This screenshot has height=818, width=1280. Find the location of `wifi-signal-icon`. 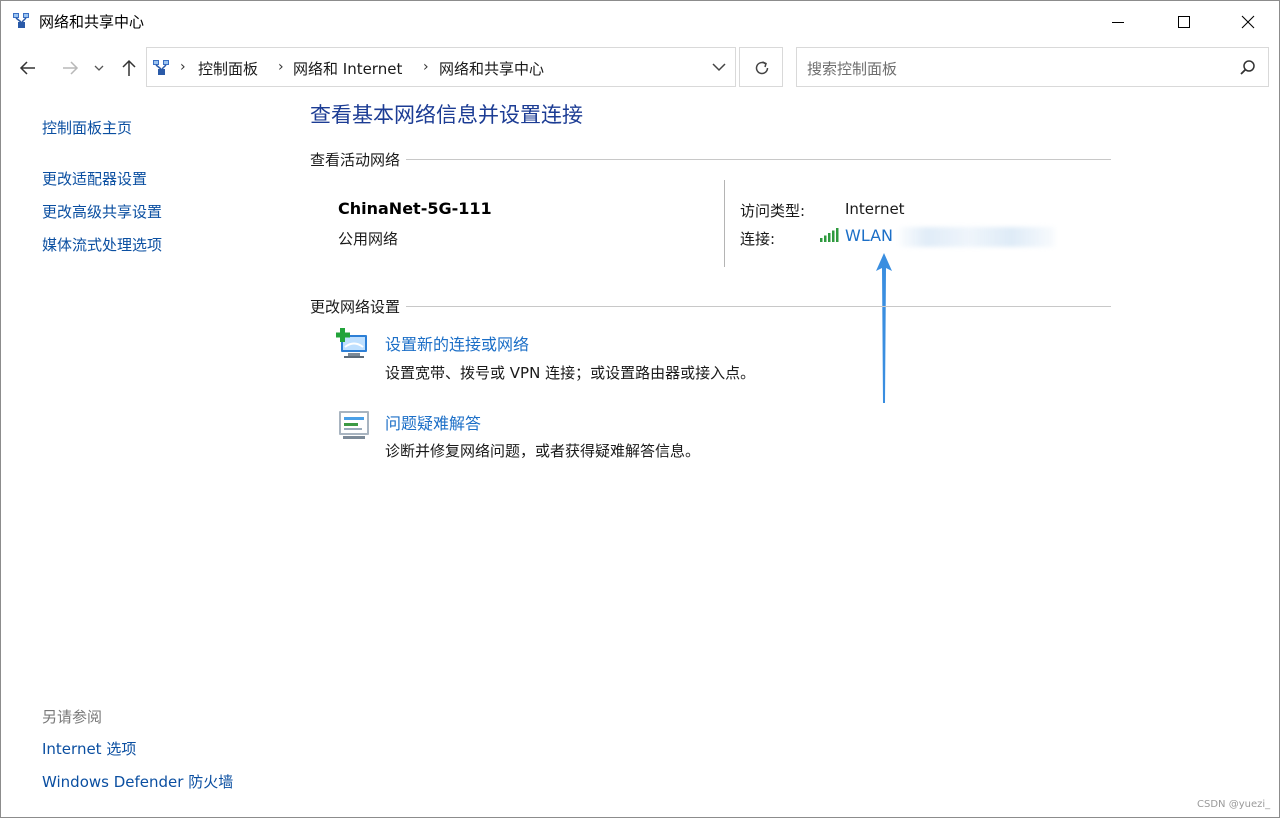

wifi-signal-icon is located at coordinates (829, 235).